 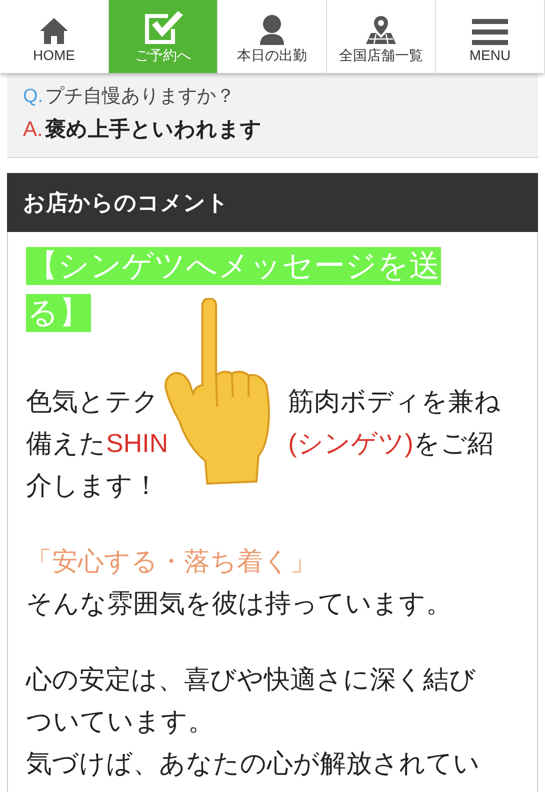 I want to click on text-line: そんな雰囲気を彼は持っています。, so click(x=239, y=603).